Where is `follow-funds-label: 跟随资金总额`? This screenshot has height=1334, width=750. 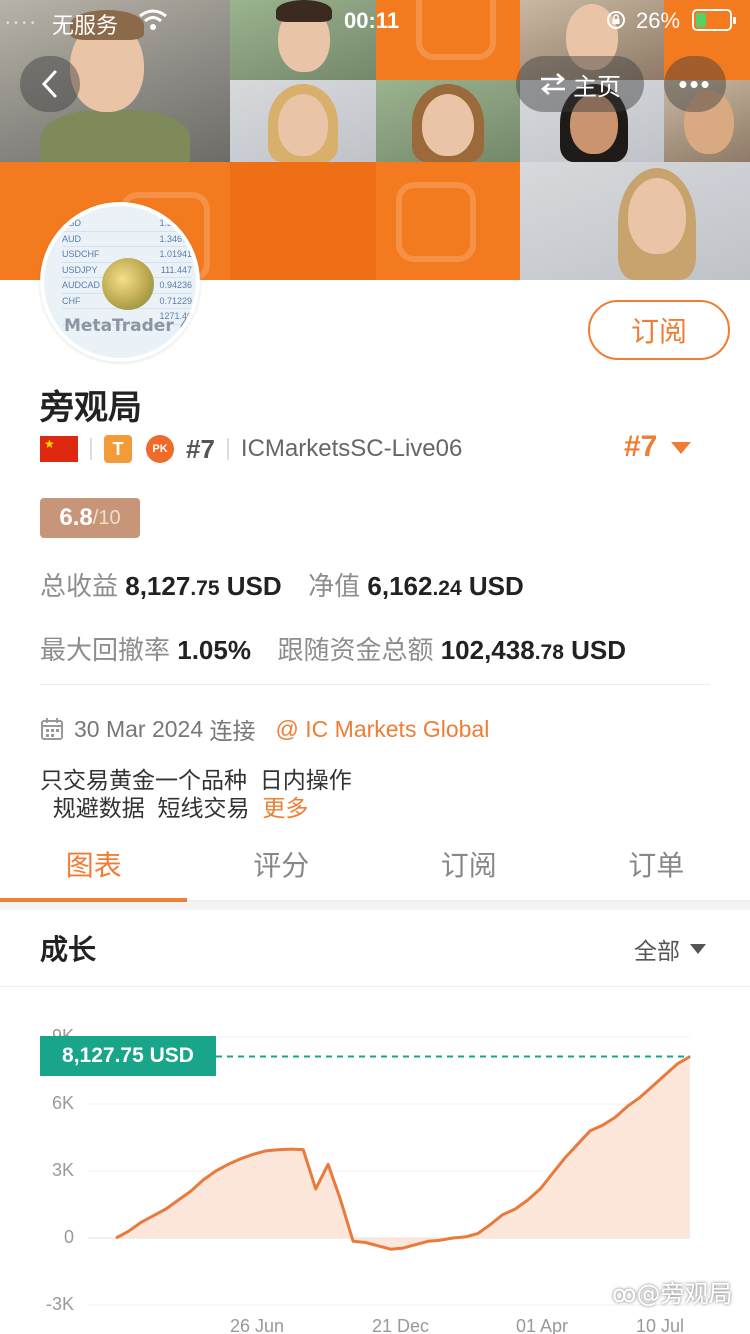 follow-funds-label: 跟随资金总额 is located at coordinates (355, 650).